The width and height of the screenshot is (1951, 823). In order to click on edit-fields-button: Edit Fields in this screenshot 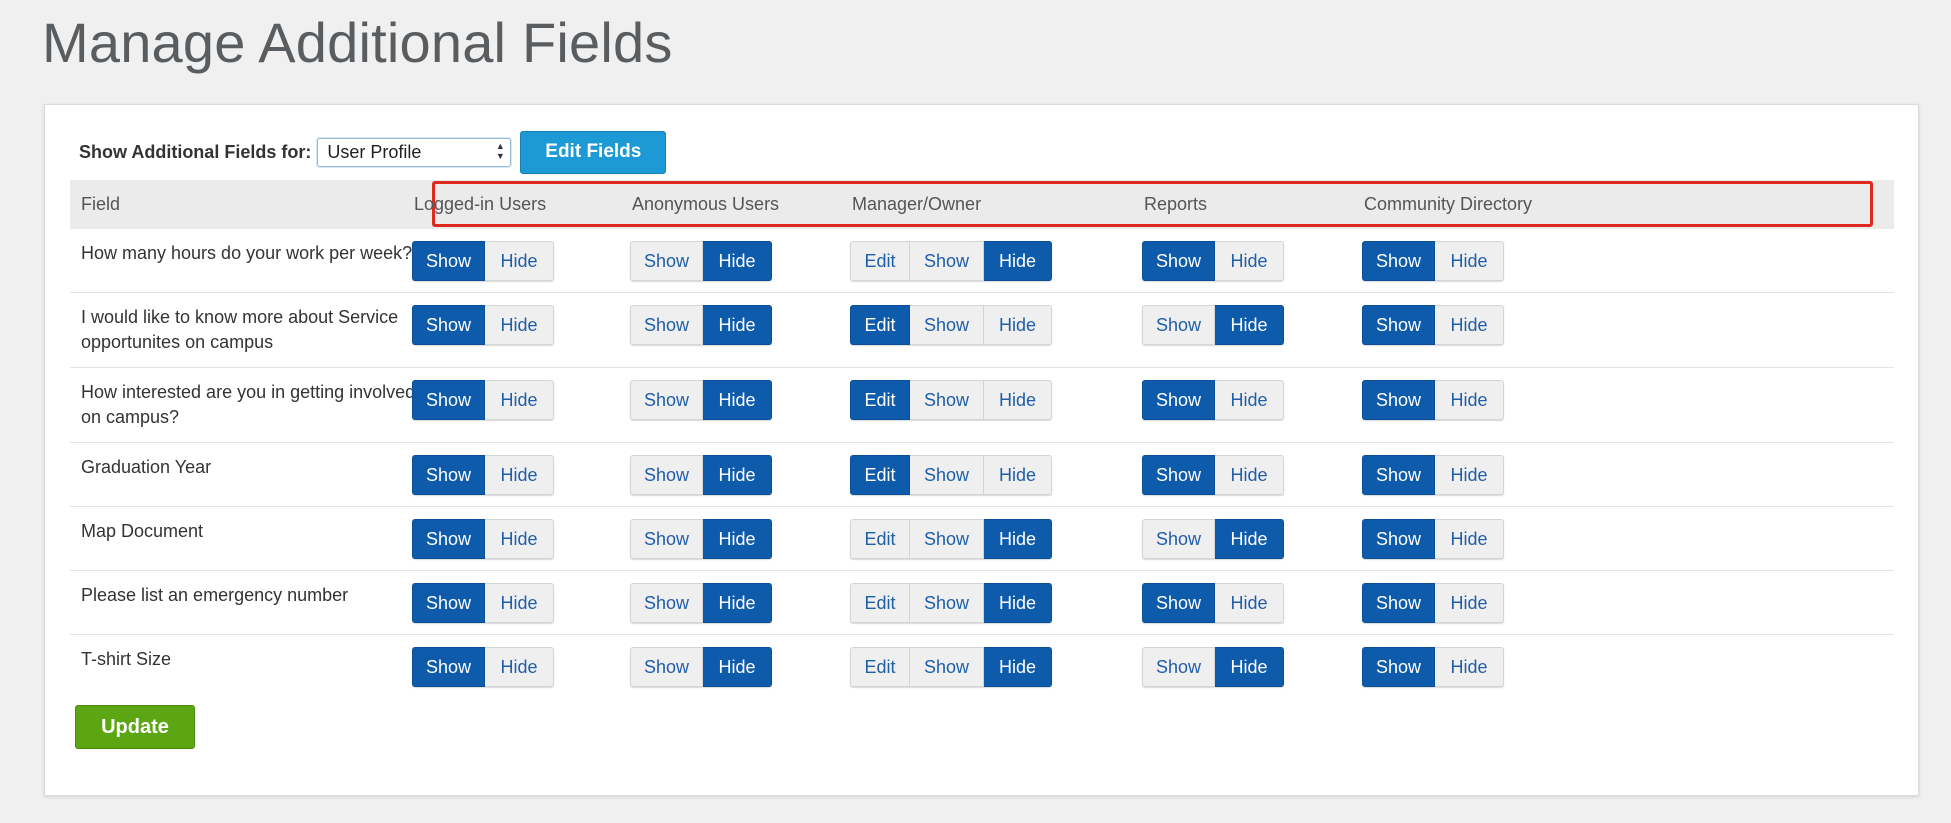, I will do `click(593, 152)`.